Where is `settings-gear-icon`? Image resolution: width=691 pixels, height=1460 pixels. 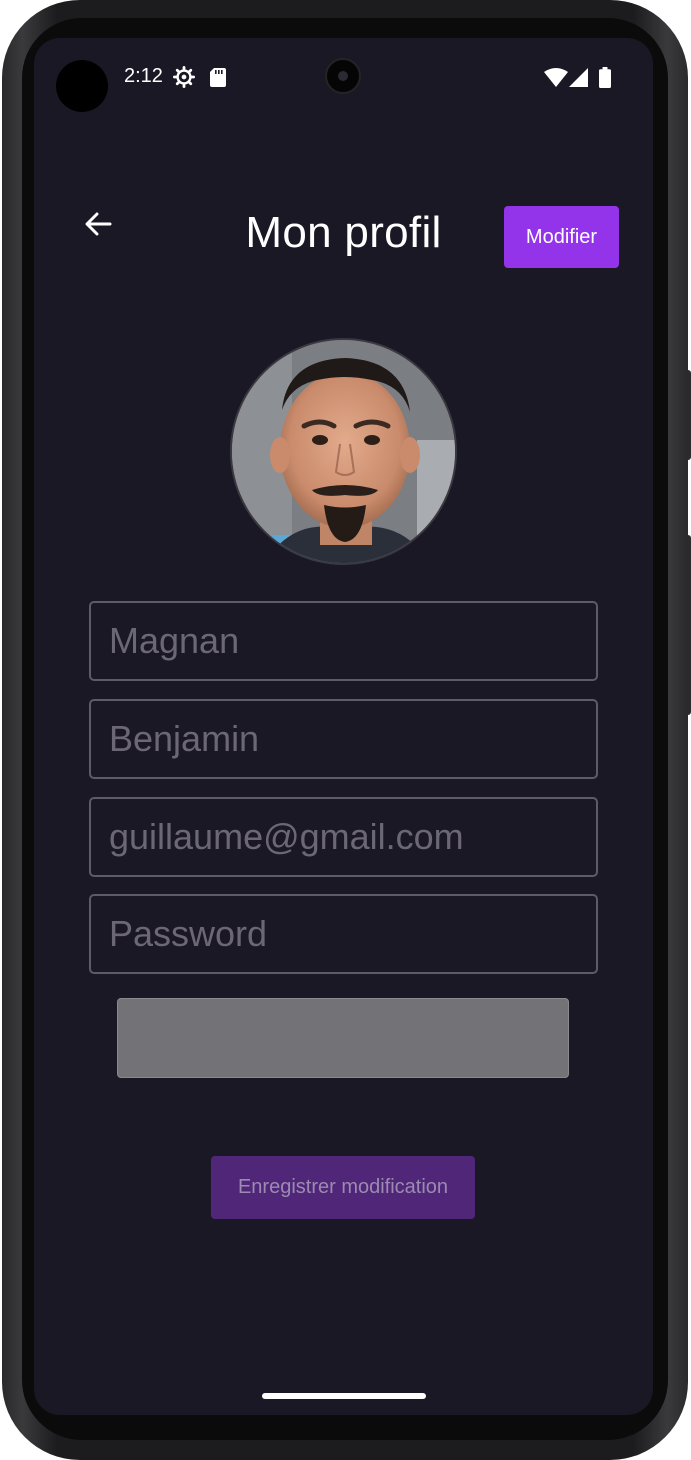
settings-gear-icon is located at coordinates (184, 79).